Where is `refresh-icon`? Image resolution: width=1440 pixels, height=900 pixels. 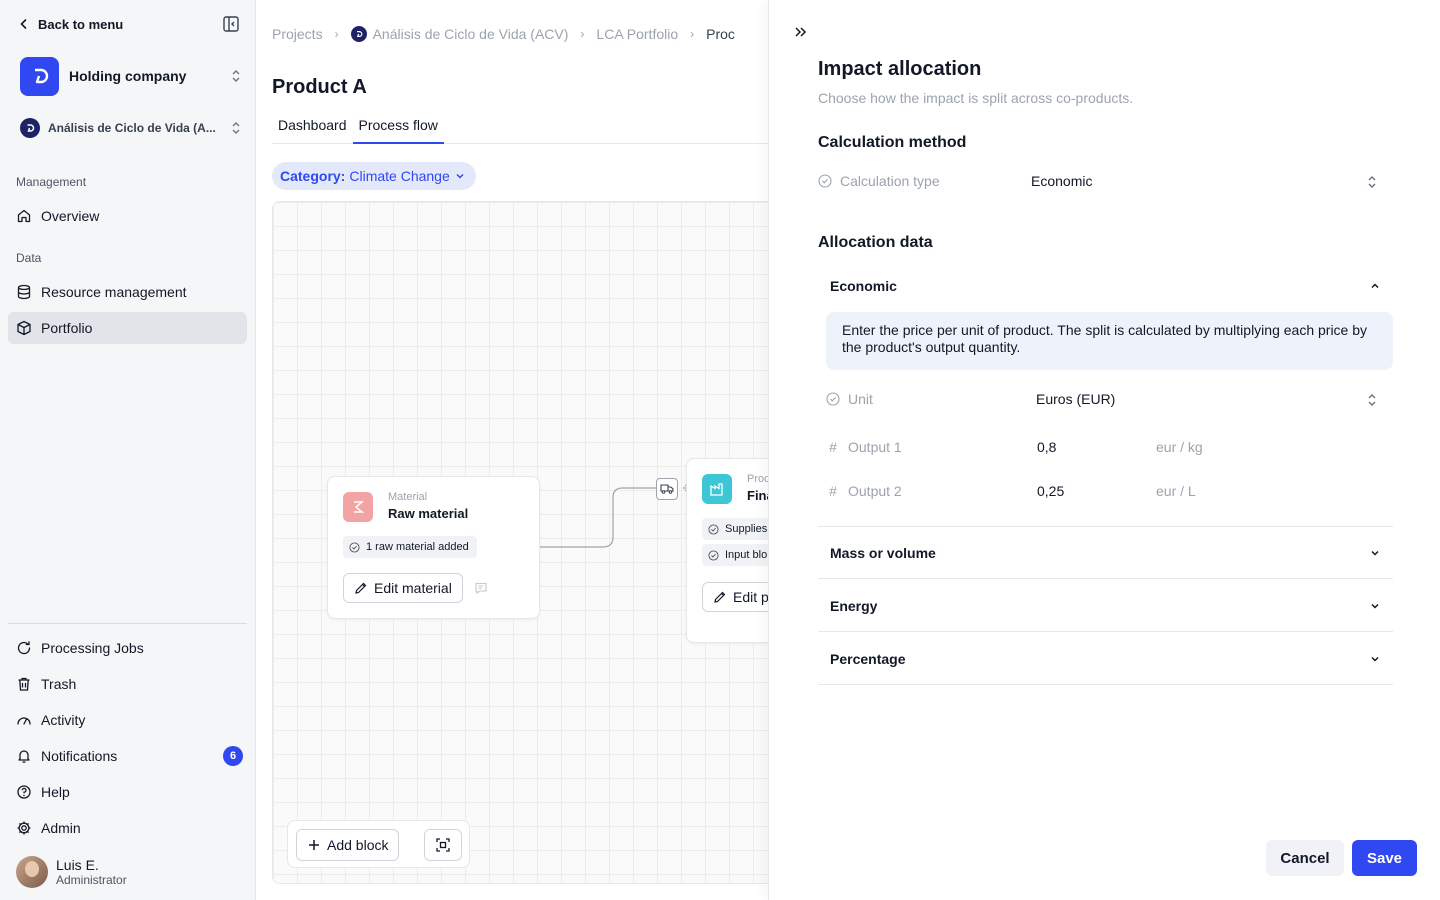 refresh-icon is located at coordinates (24, 648).